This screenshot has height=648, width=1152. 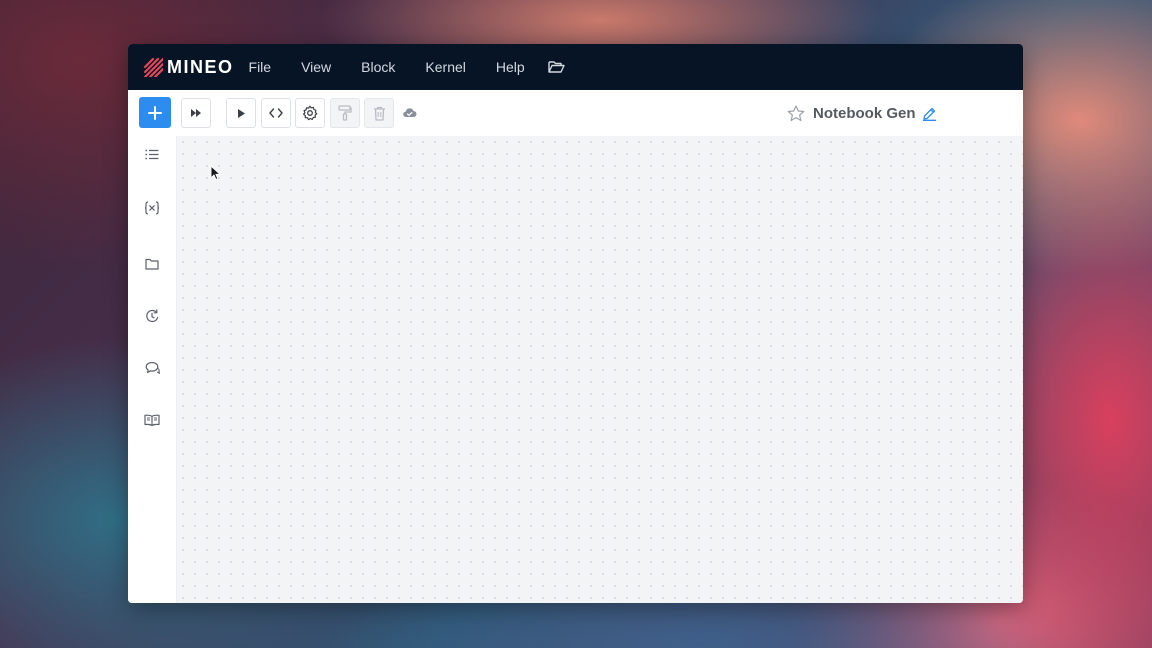 I want to click on paint-roller-icon, so click(x=345, y=113).